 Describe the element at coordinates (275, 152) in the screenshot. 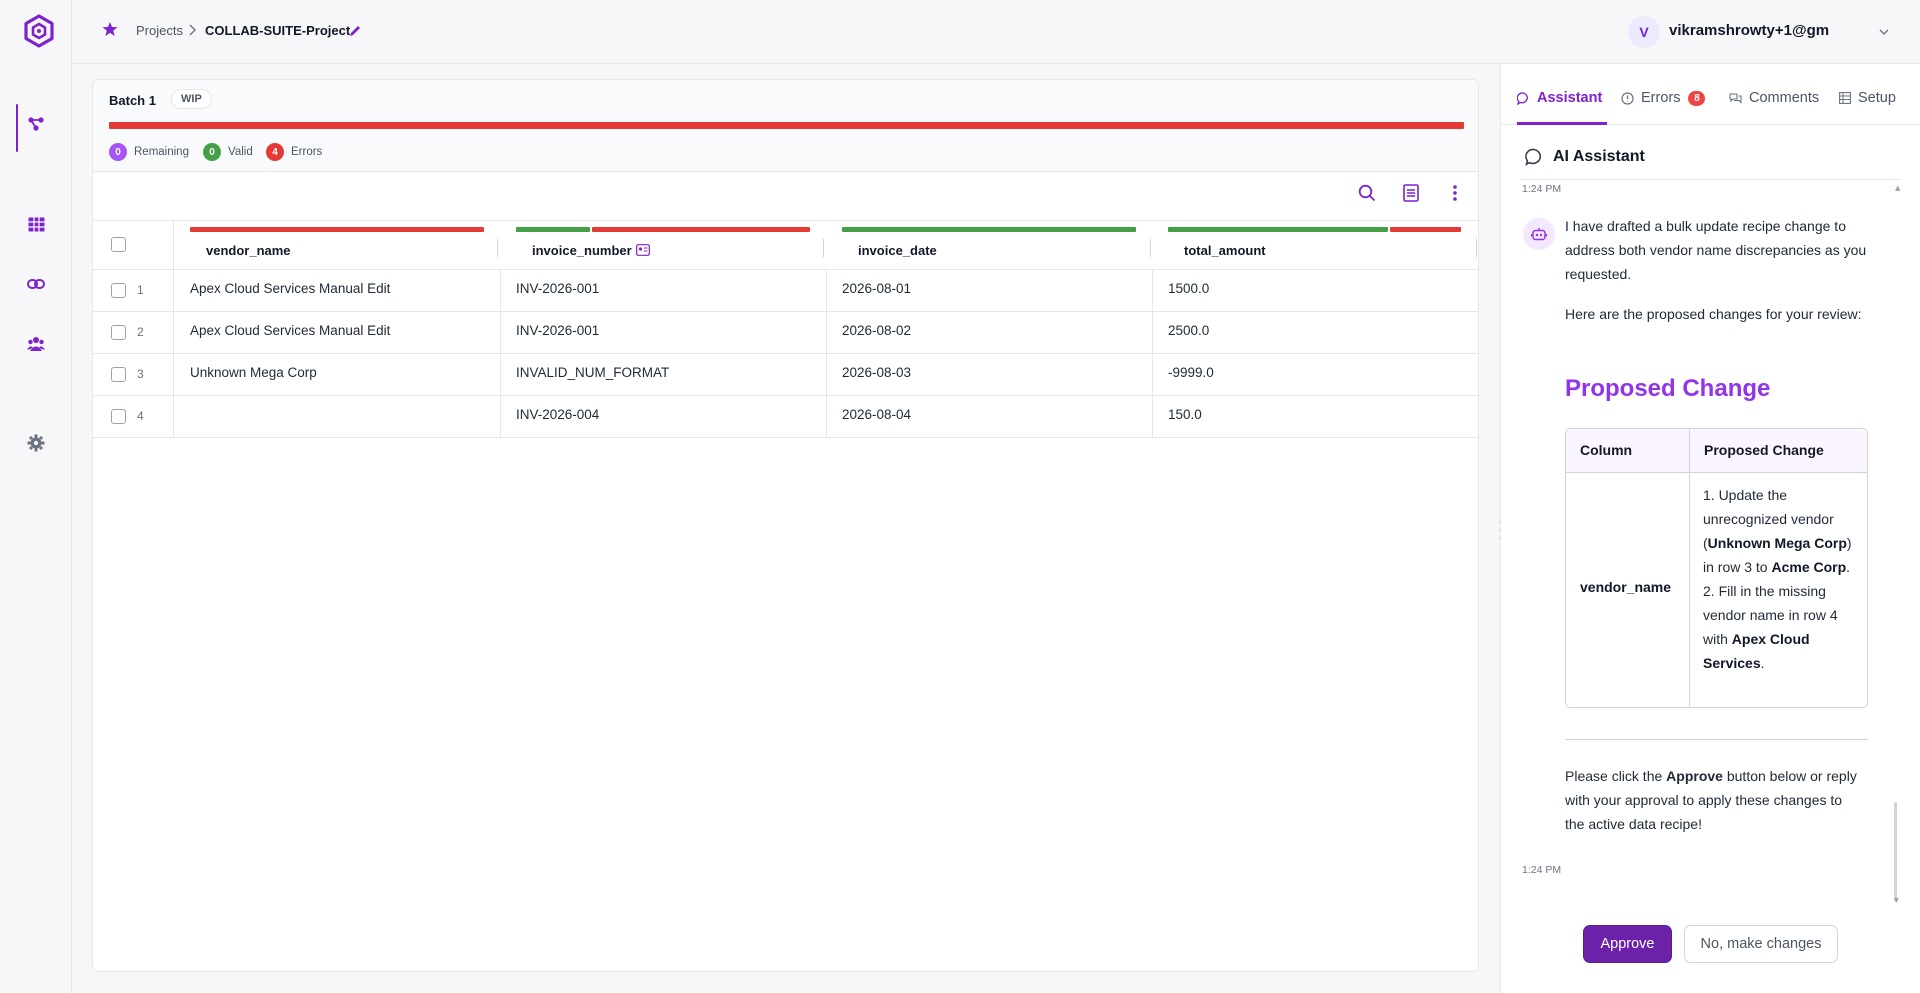

I see `errors-count: 4` at that location.